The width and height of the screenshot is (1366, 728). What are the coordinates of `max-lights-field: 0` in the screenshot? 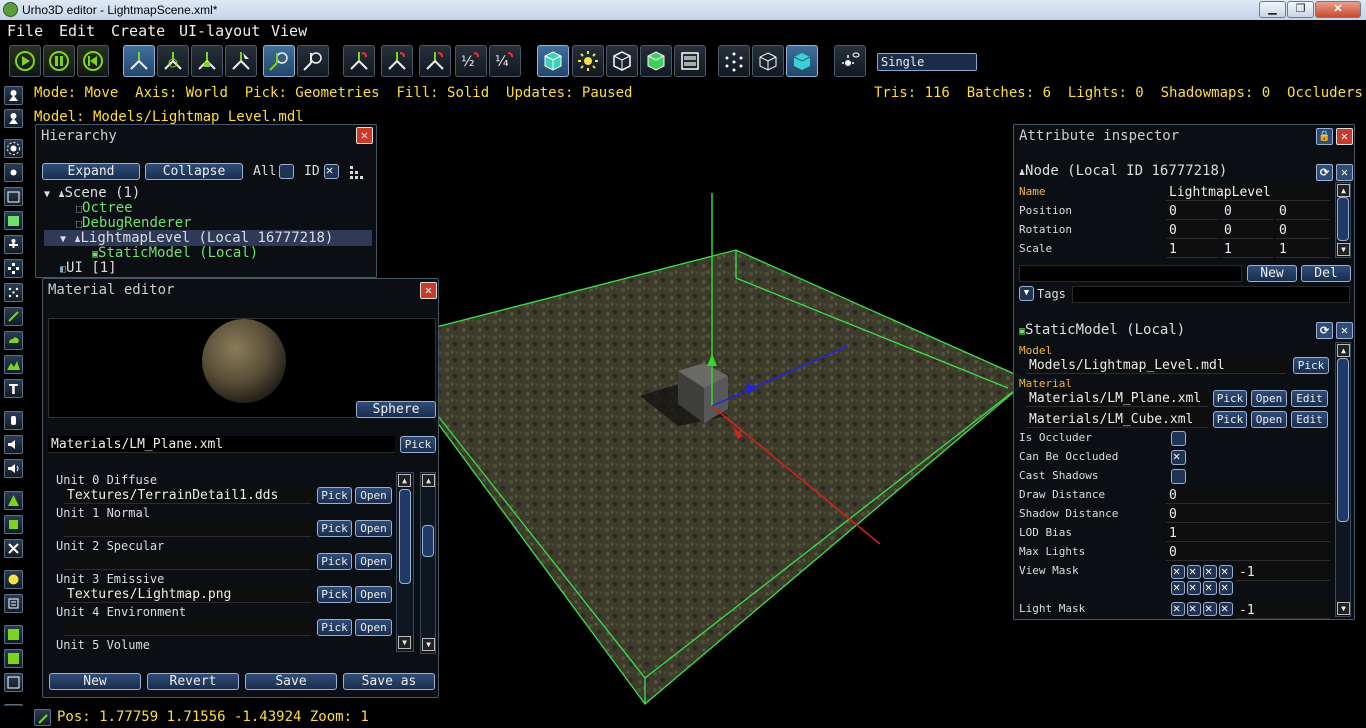 It's located at (1248, 552).